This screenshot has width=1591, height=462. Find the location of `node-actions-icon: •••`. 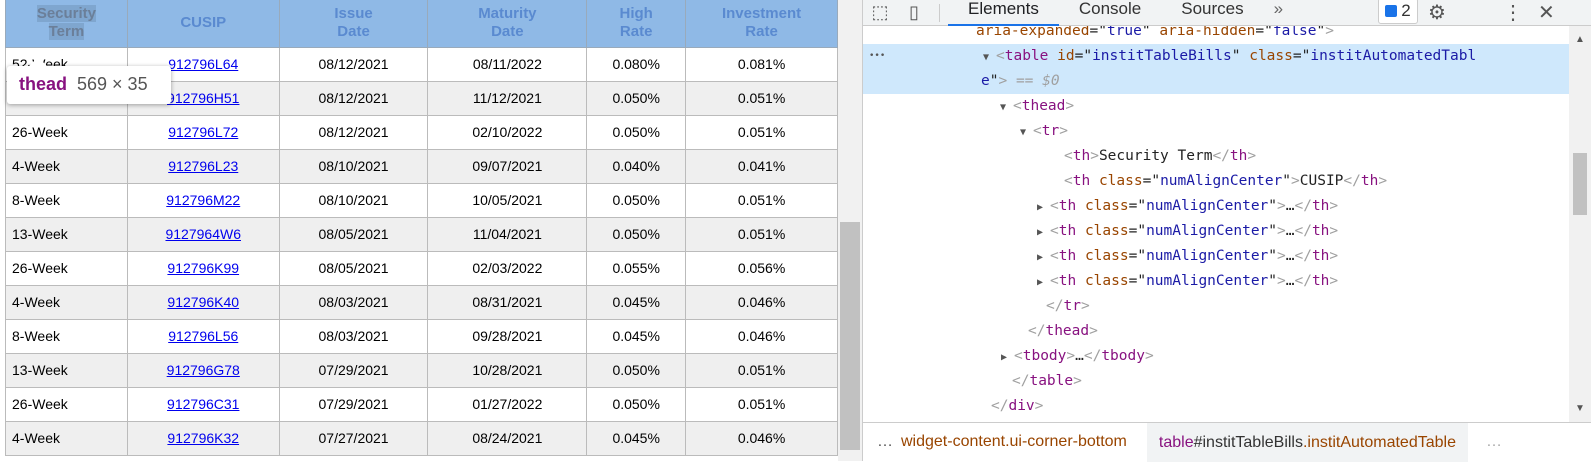

node-actions-icon: ••• is located at coordinates (877, 56).